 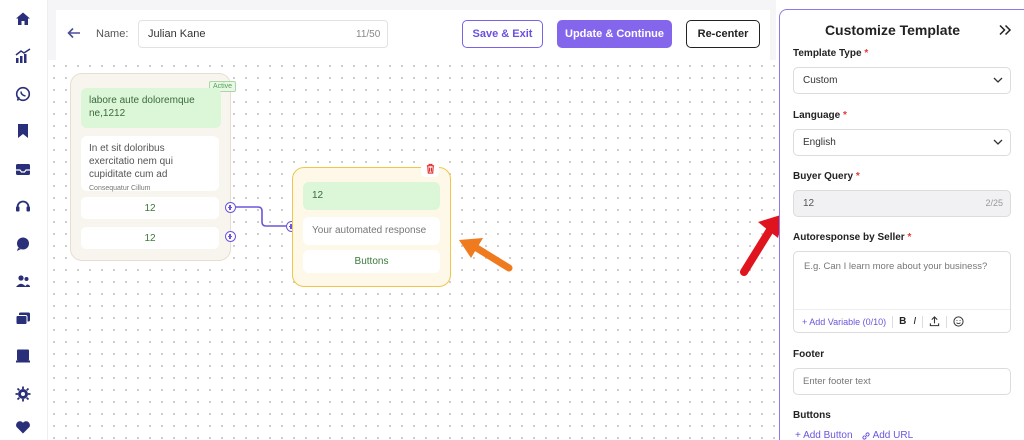 What do you see at coordinates (809, 354) in the screenshot?
I see `footer-label: Footer` at bounding box center [809, 354].